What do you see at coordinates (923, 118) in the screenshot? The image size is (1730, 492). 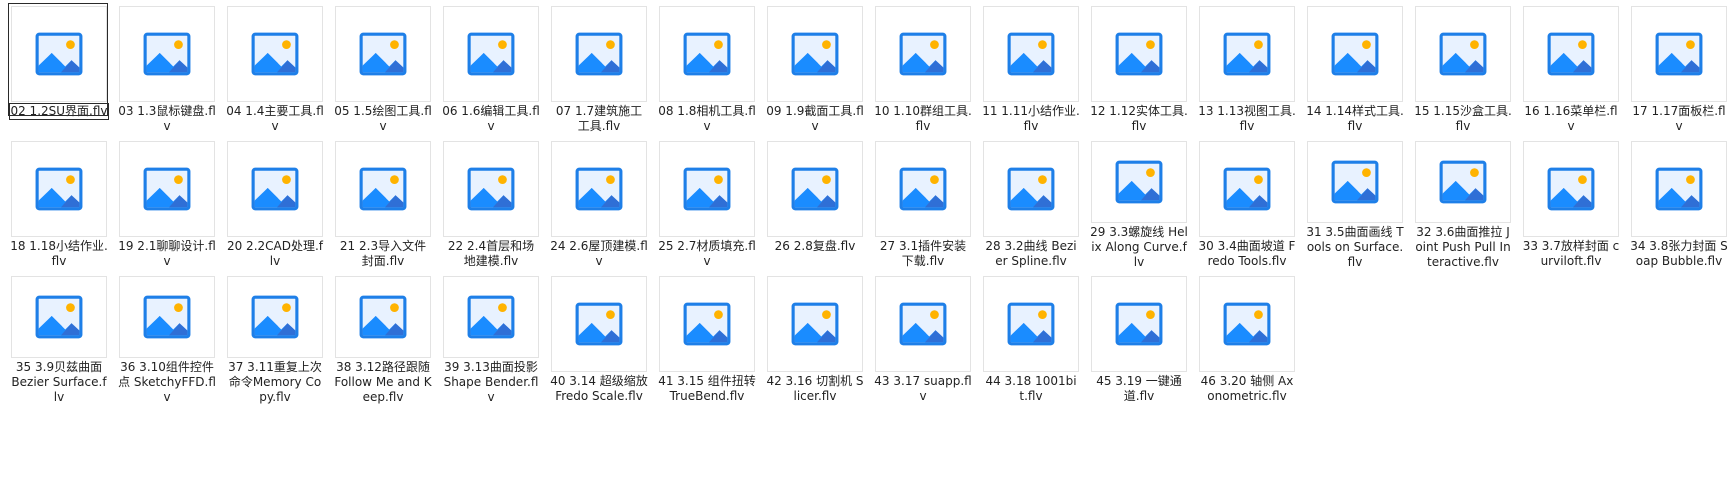 I see `file-name: 10 1.10群组工具.flv` at bounding box center [923, 118].